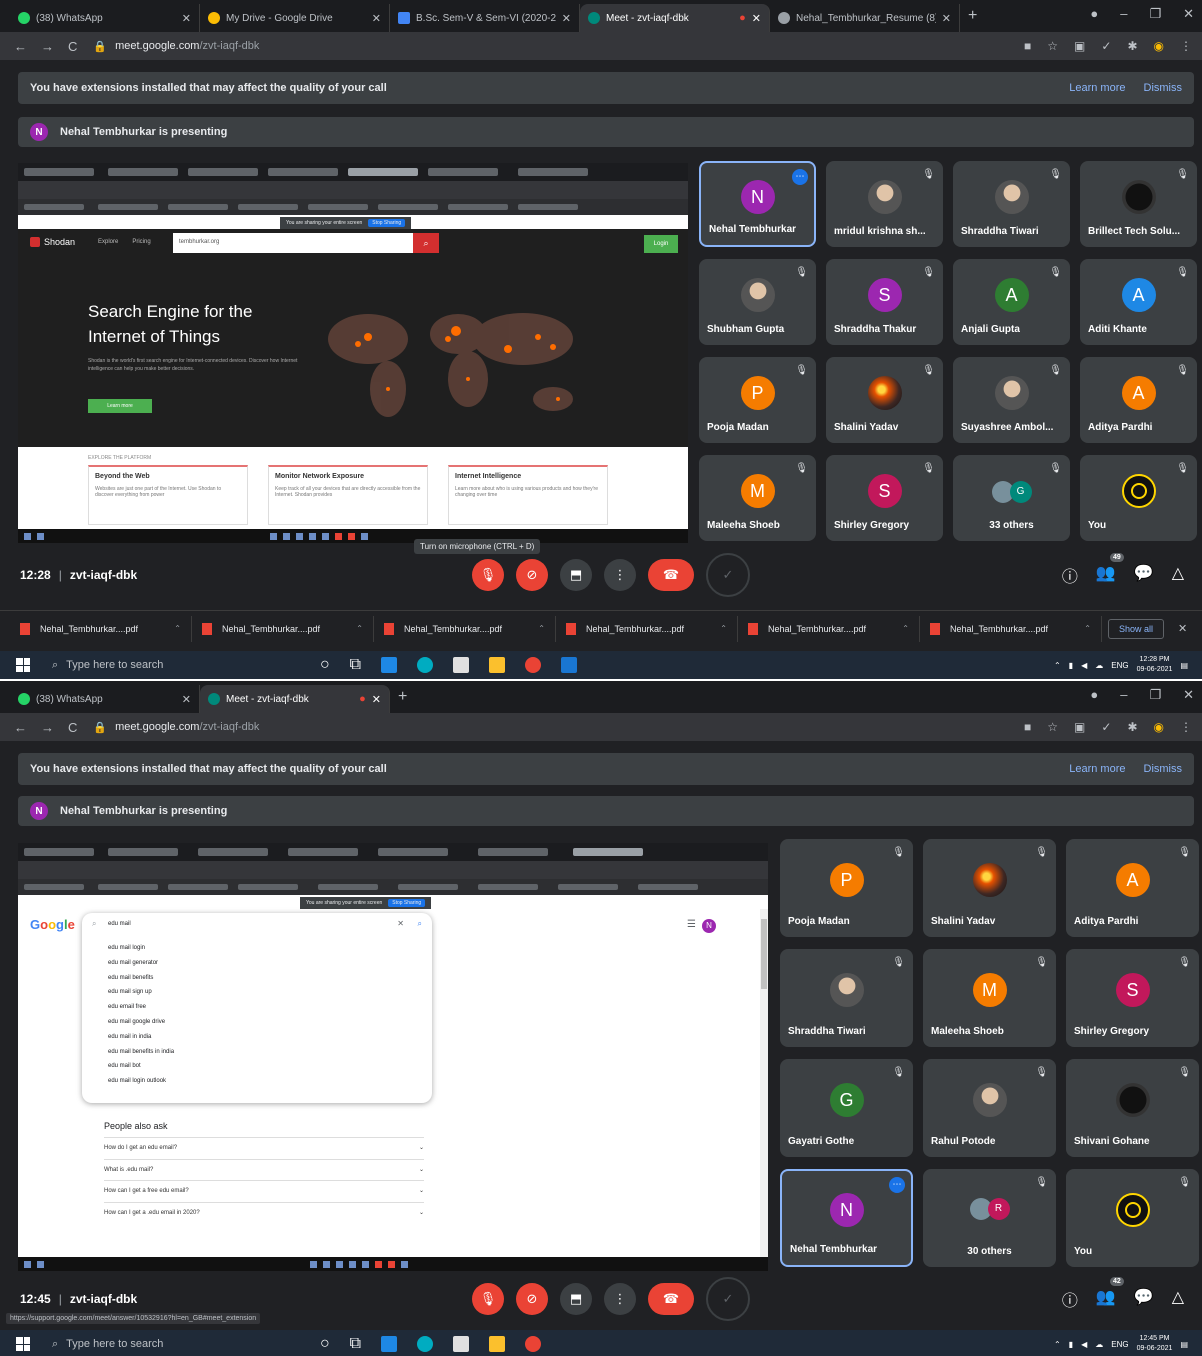 The image size is (1202, 1356). Describe the element at coordinates (1097, 769) in the screenshot. I see `learn-more-link: Learn more` at that location.